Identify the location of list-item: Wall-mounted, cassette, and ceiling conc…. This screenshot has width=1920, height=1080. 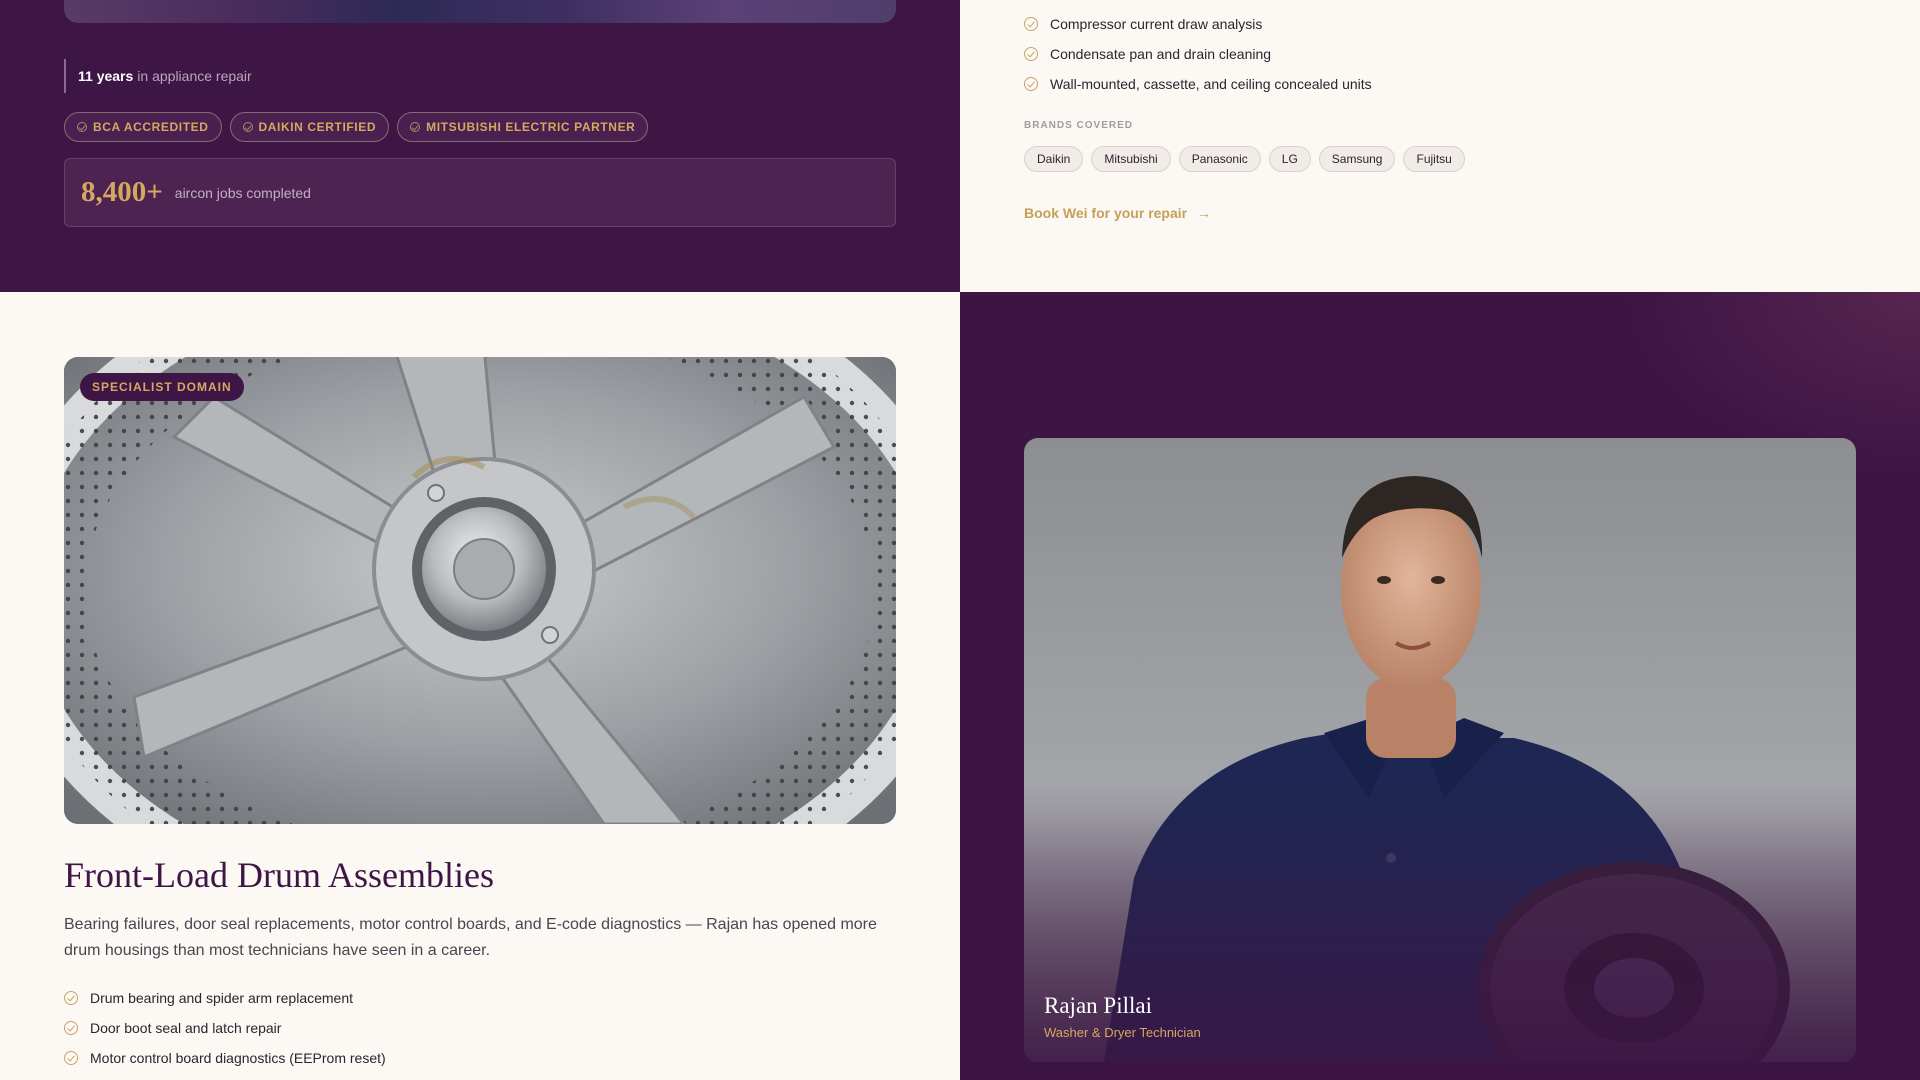
(1198, 84).